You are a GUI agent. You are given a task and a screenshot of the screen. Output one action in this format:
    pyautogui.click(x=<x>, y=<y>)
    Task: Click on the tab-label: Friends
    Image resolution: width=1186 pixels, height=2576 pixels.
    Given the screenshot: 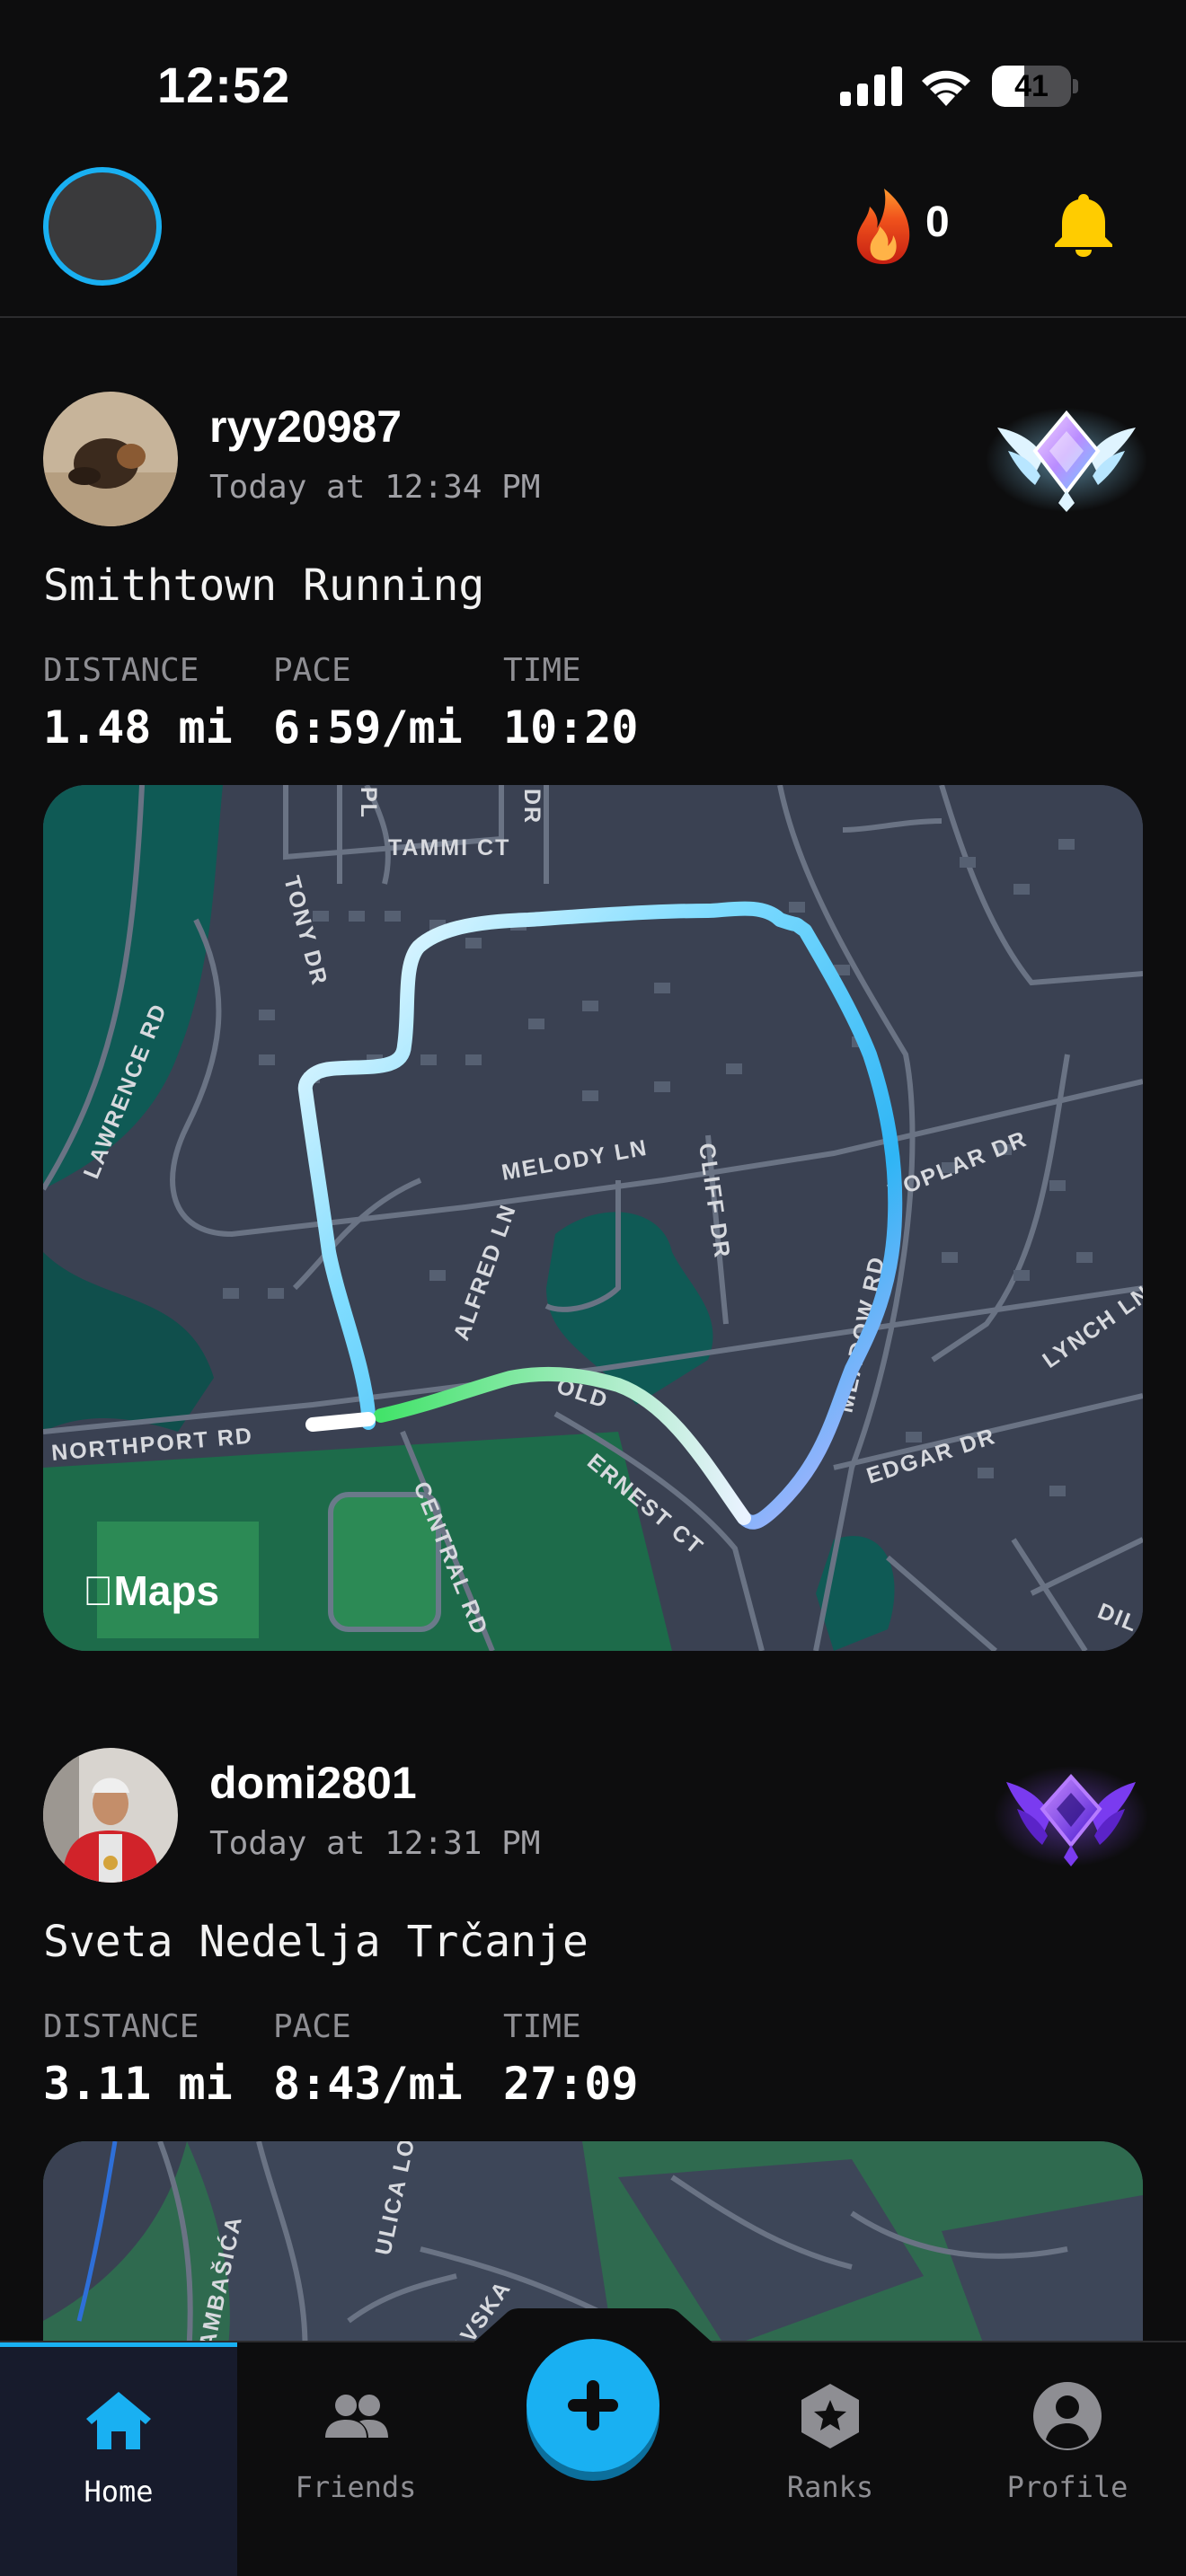 What is the action you would take?
    pyautogui.click(x=356, y=2487)
    